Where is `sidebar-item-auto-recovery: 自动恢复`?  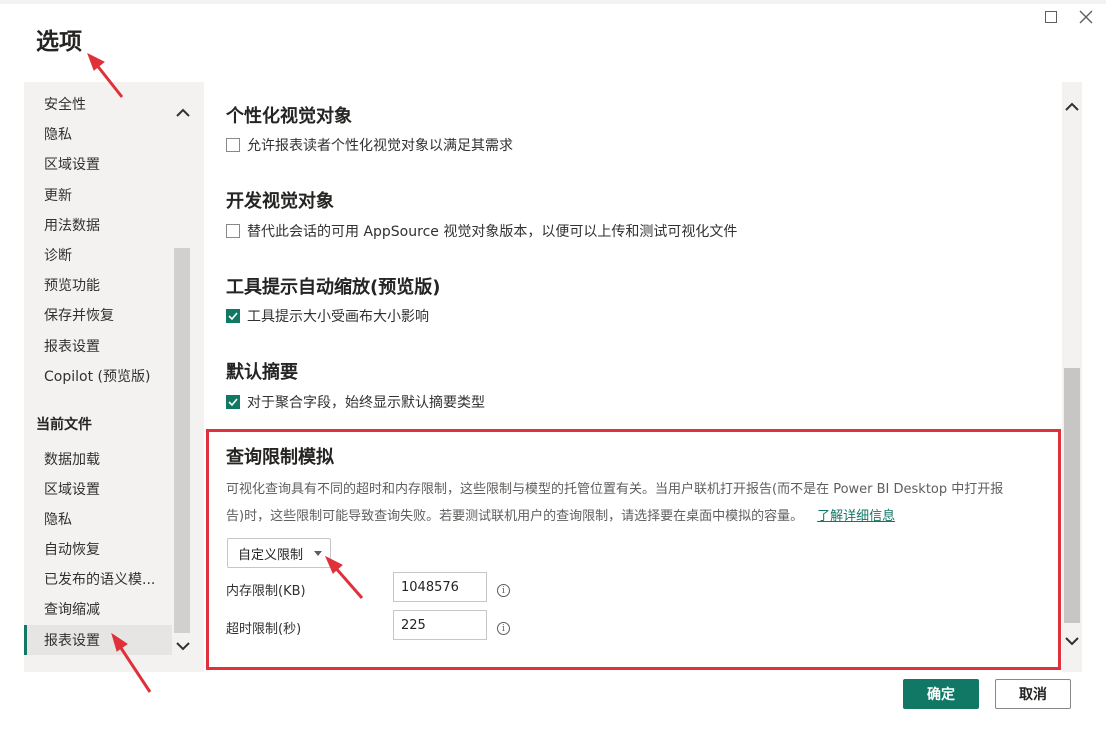 sidebar-item-auto-recovery: 自动恢复 is located at coordinates (98, 549).